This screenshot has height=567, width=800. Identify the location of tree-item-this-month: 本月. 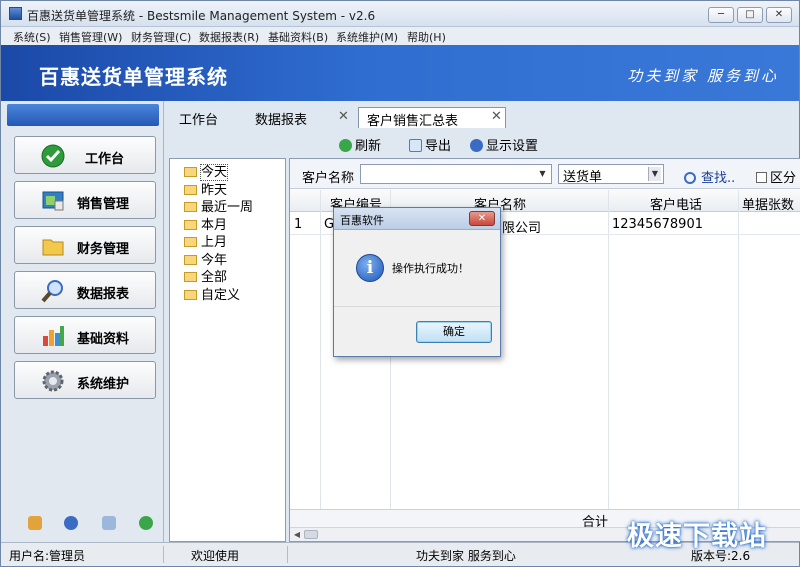
(205, 223).